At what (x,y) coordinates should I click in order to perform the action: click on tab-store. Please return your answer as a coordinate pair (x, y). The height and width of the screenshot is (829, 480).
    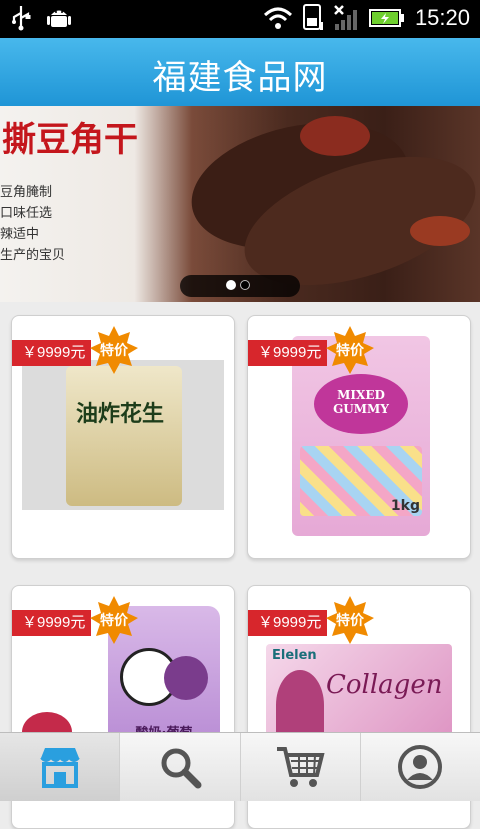
    Looking at the image, I should click on (60, 767).